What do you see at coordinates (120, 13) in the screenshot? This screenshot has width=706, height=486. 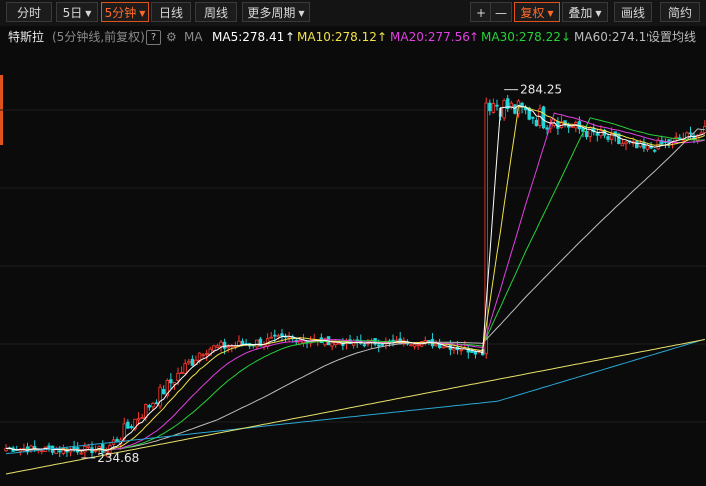 I see `period-tab-label: 5分钟` at bounding box center [120, 13].